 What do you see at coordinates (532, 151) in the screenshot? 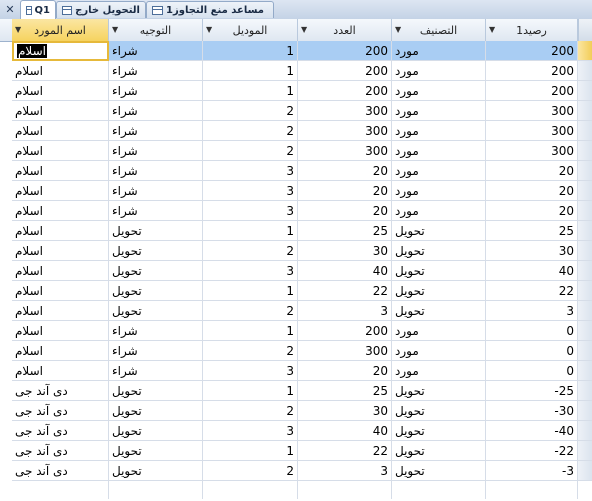
I see `balance-cell: 300` at bounding box center [532, 151].